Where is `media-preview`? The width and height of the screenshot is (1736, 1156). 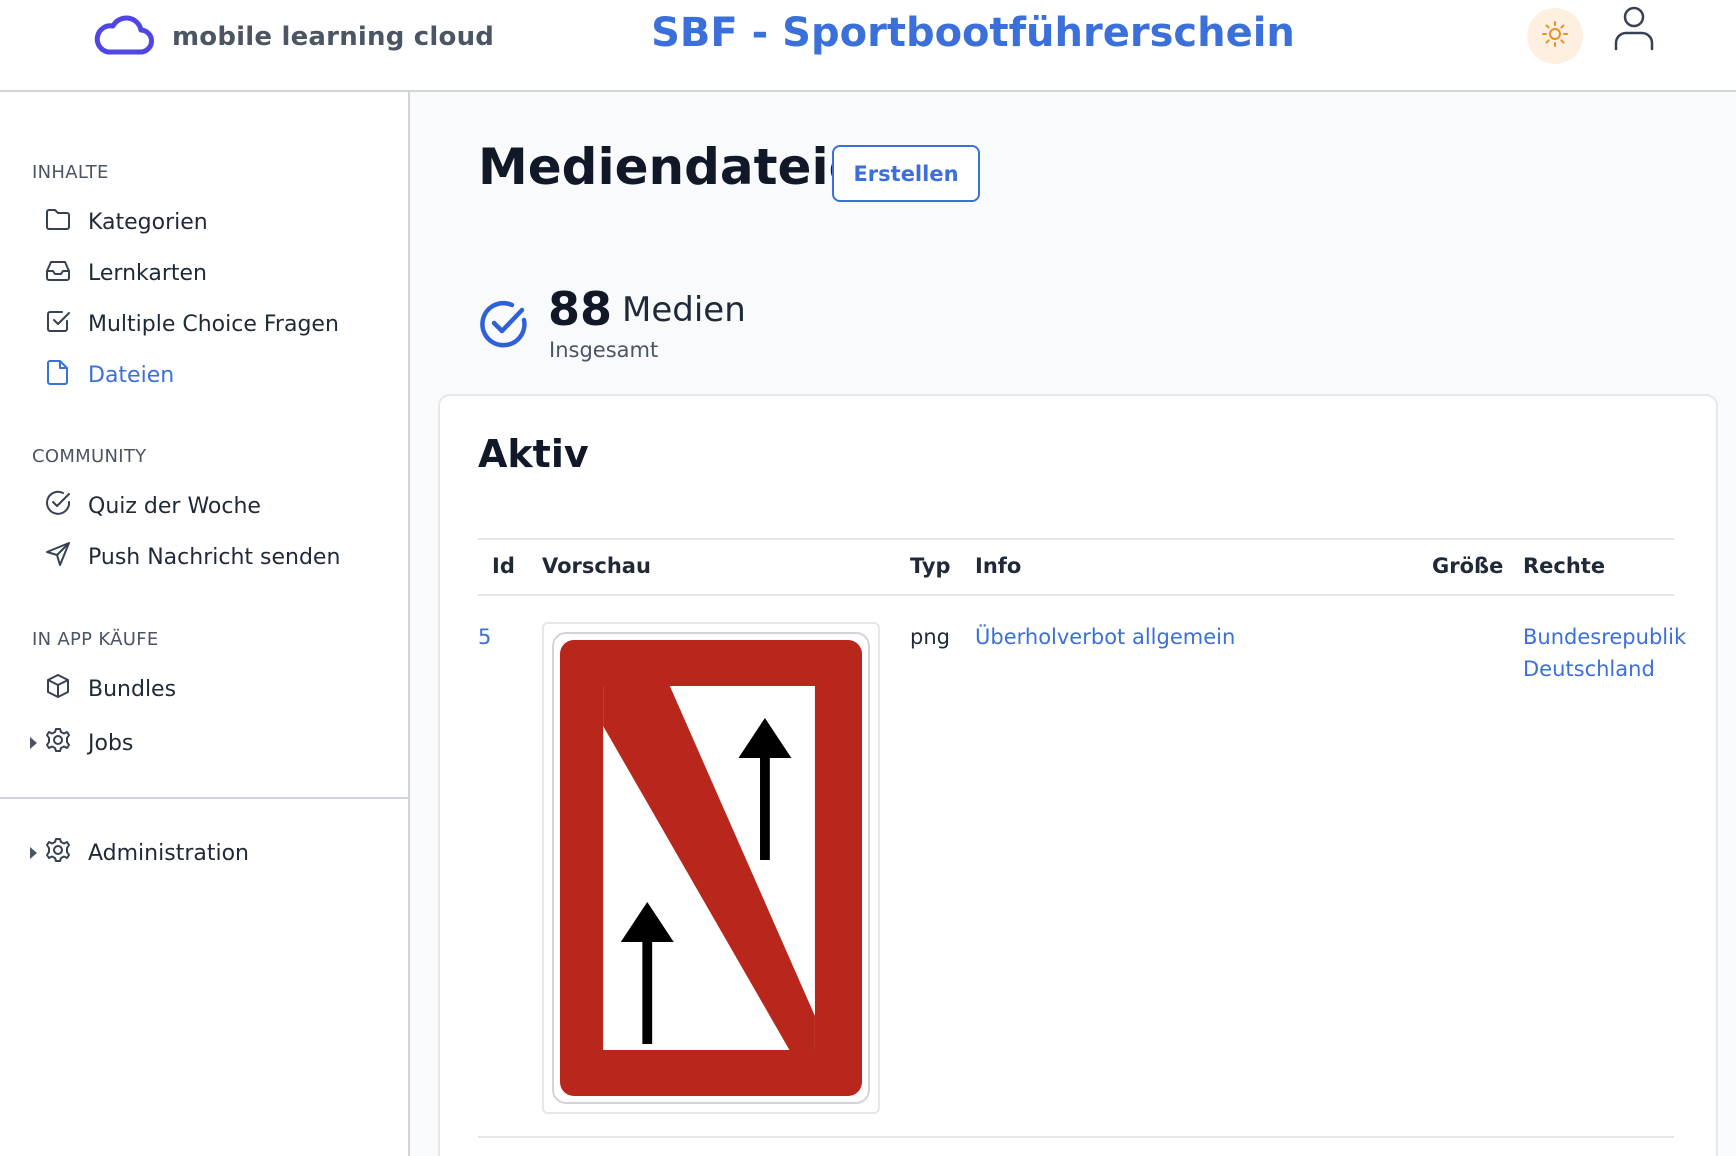 media-preview is located at coordinates (711, 868).